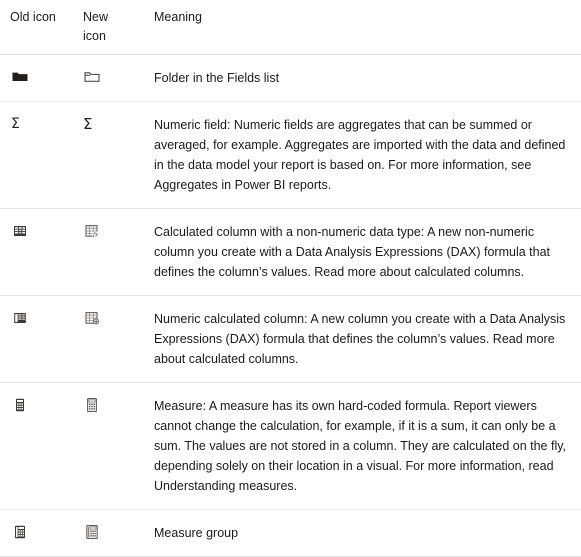 The image size is (581, 557). What do you see at coordinates (362, 533) in the screenshot?
I see `meaning-cell: Measure group` at bounding box center [362, 533].